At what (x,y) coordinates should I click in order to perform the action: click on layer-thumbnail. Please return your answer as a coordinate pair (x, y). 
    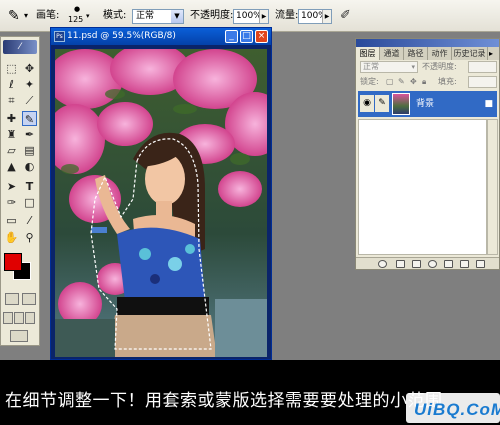
    Looking at the image, I should click on (401, 104).